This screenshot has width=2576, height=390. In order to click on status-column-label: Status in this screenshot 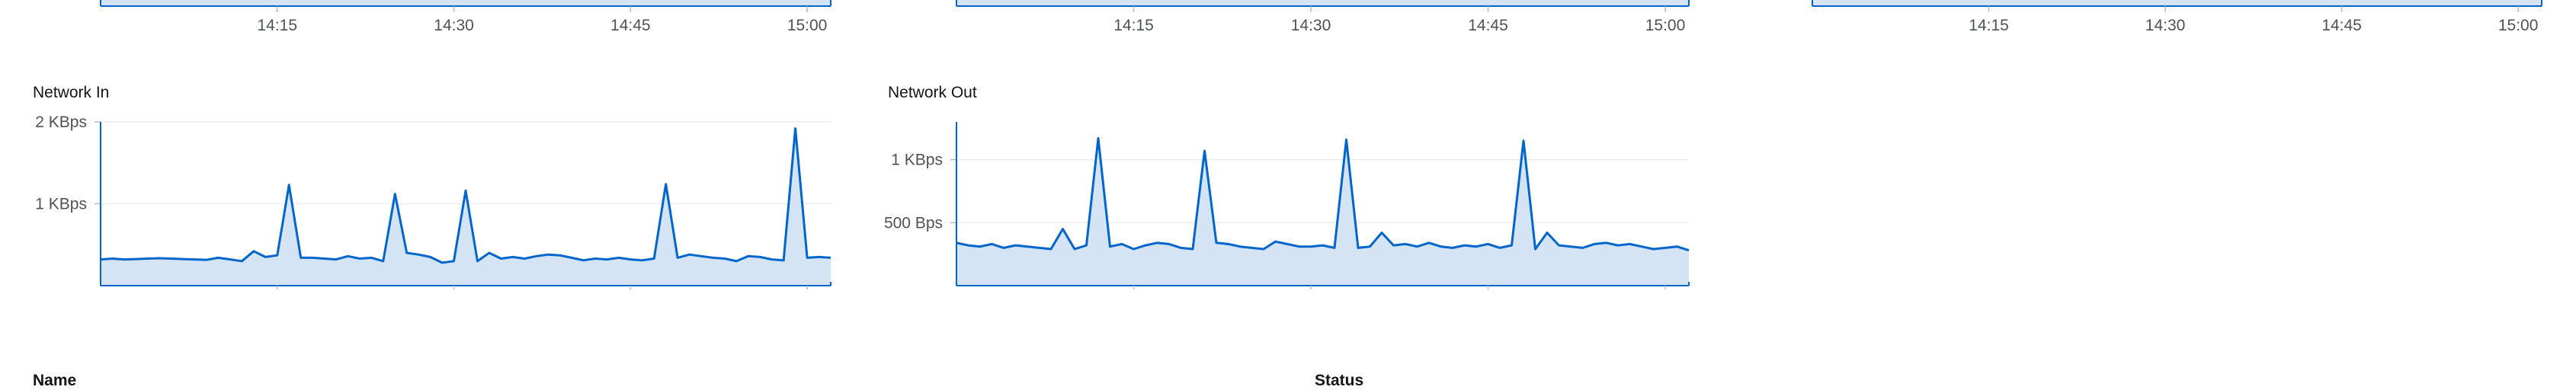, I will do `click(1339, 380)`.